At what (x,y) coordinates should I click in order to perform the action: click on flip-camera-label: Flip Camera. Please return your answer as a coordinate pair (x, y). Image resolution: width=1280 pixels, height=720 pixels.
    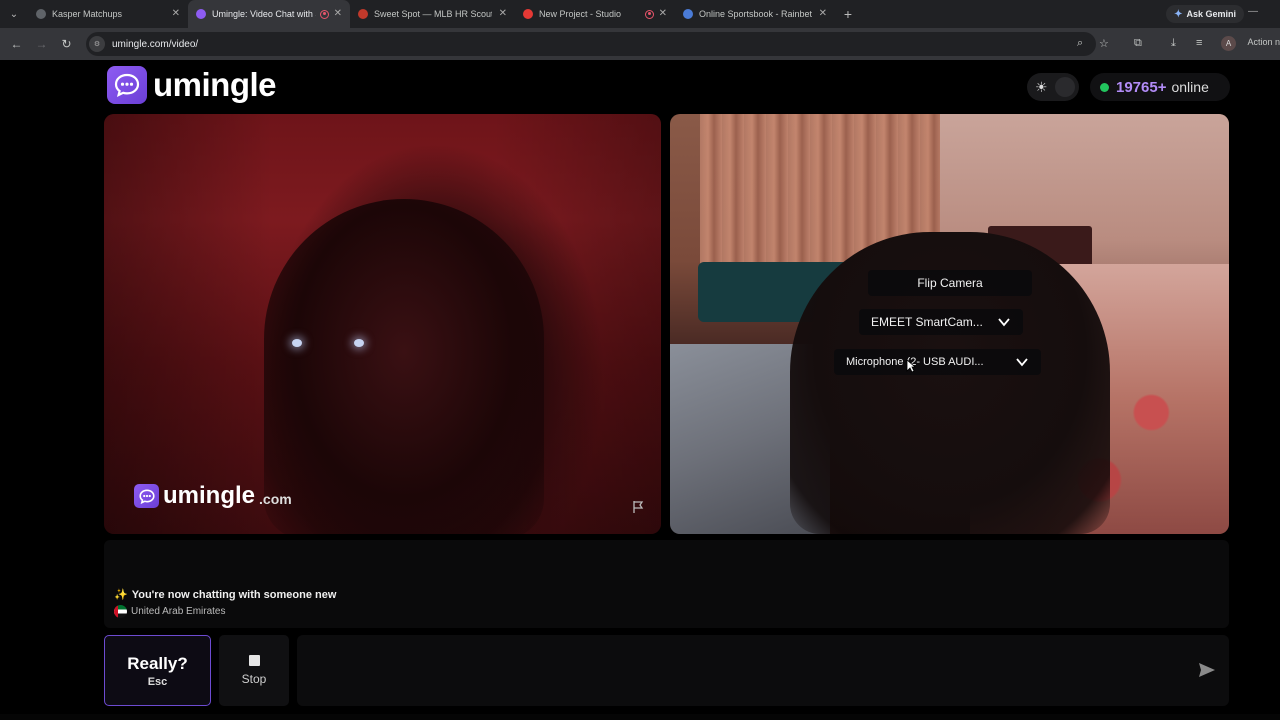
    Looking at the image, I should click on (950, 283).